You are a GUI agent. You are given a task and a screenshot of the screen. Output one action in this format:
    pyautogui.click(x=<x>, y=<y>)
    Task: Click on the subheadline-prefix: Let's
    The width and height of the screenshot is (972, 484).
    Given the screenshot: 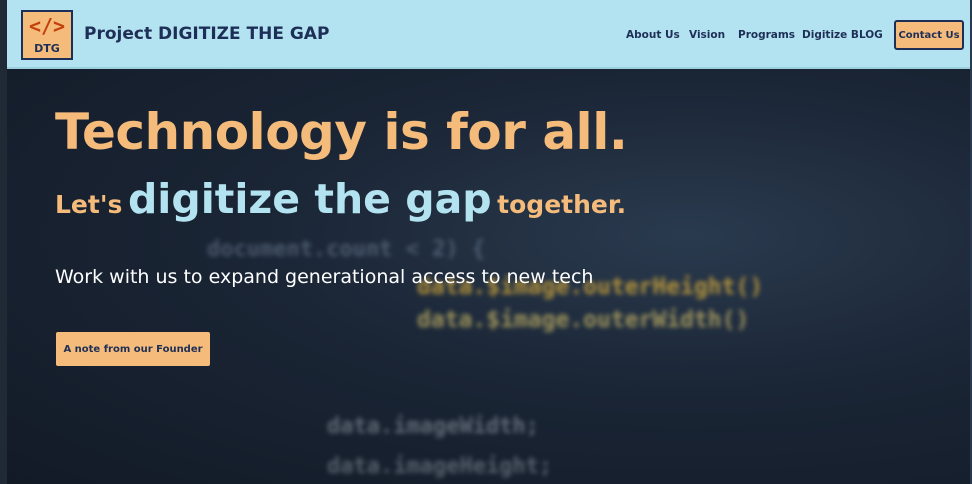 What is the action you would take?
    pyautogui.click(x=89, y=204)
    